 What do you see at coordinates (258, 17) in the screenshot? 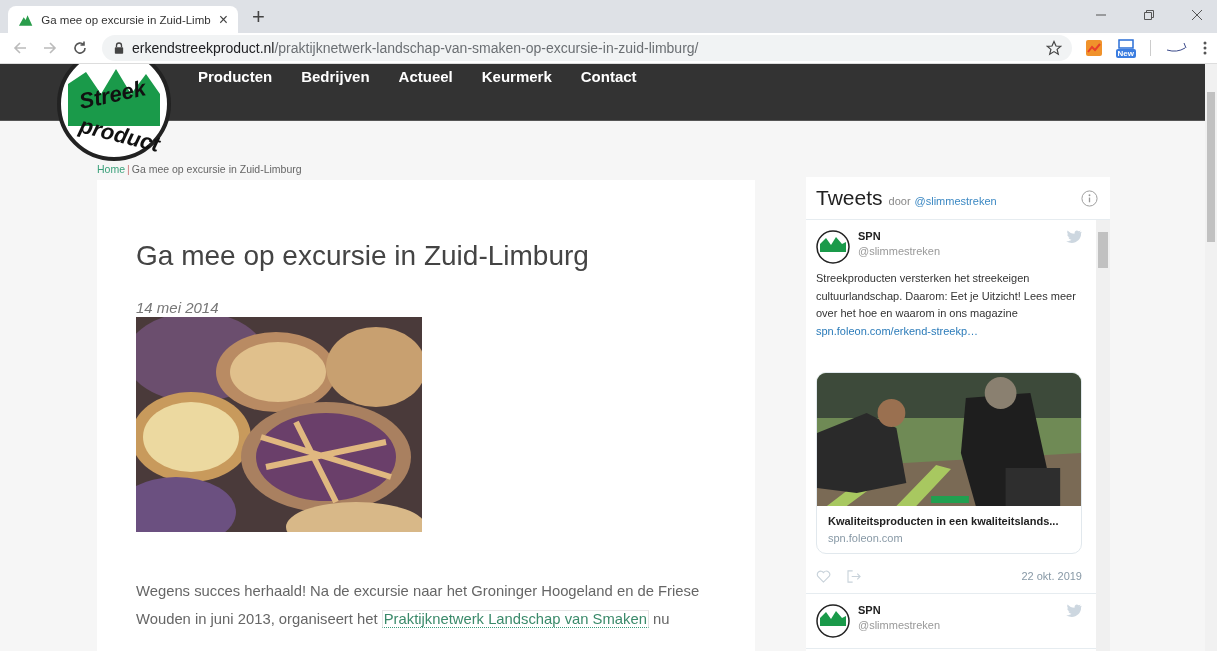
I see `new-tab-button: +` at bounding box center [258, 17].